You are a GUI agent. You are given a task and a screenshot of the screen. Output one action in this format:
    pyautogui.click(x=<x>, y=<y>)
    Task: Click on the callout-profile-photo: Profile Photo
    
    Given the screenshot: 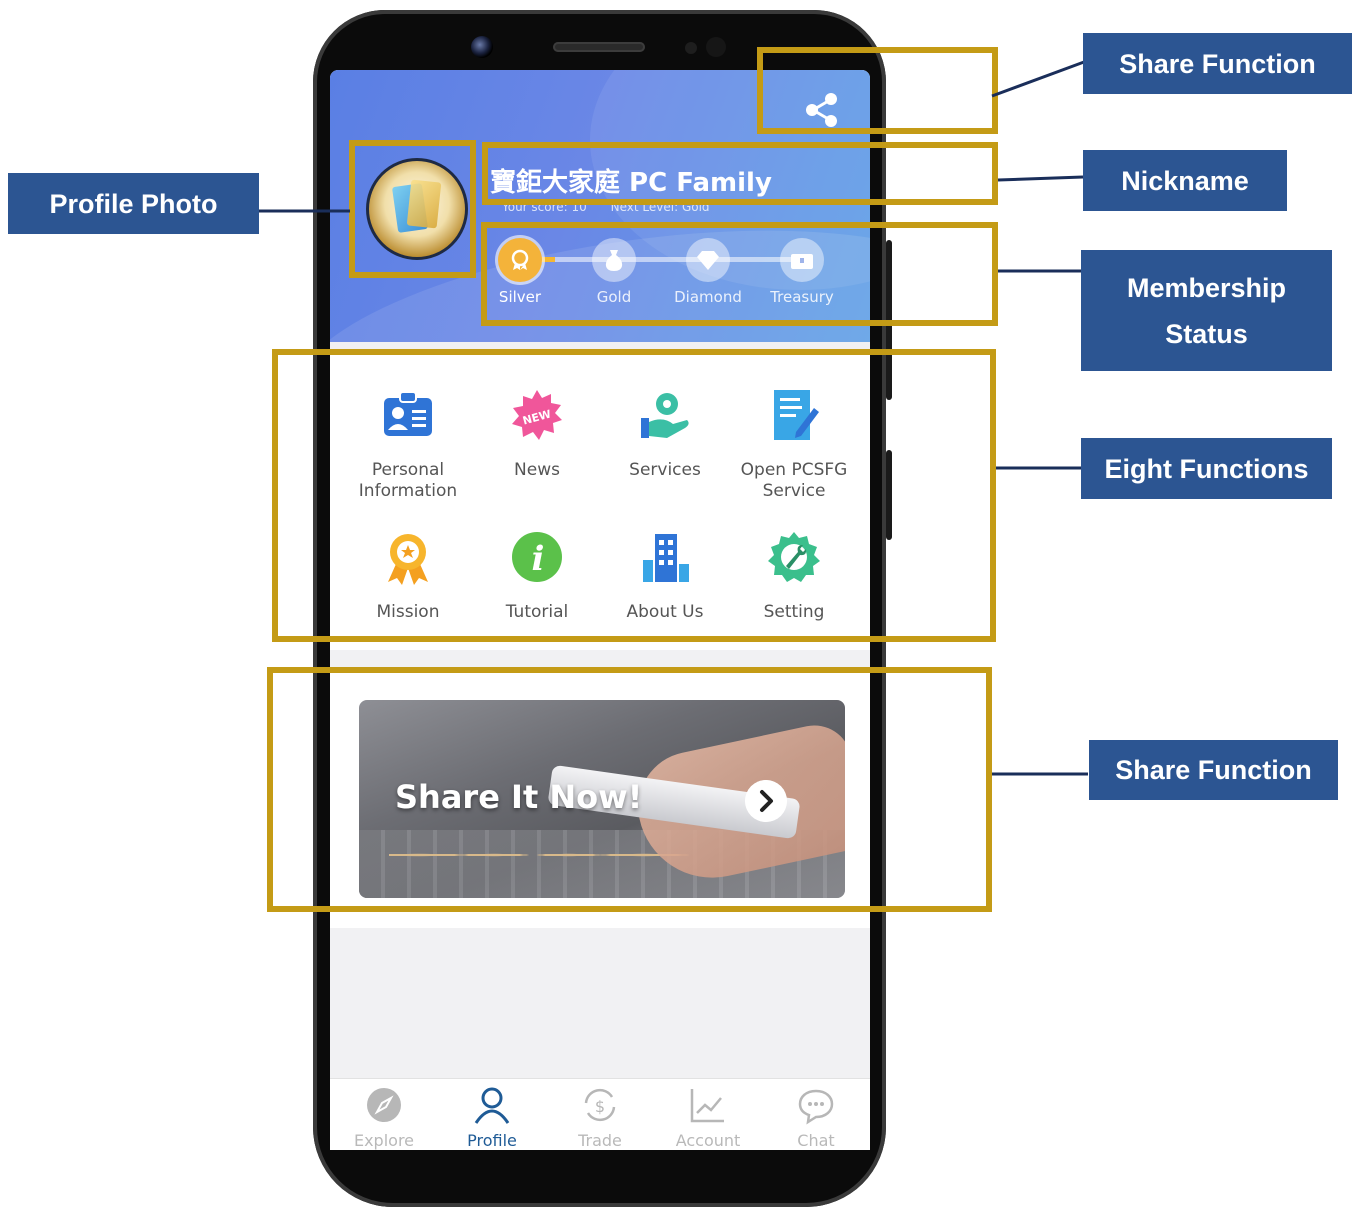 What is the action you would take?
    pyautogui.click(x=133, y=203)
    